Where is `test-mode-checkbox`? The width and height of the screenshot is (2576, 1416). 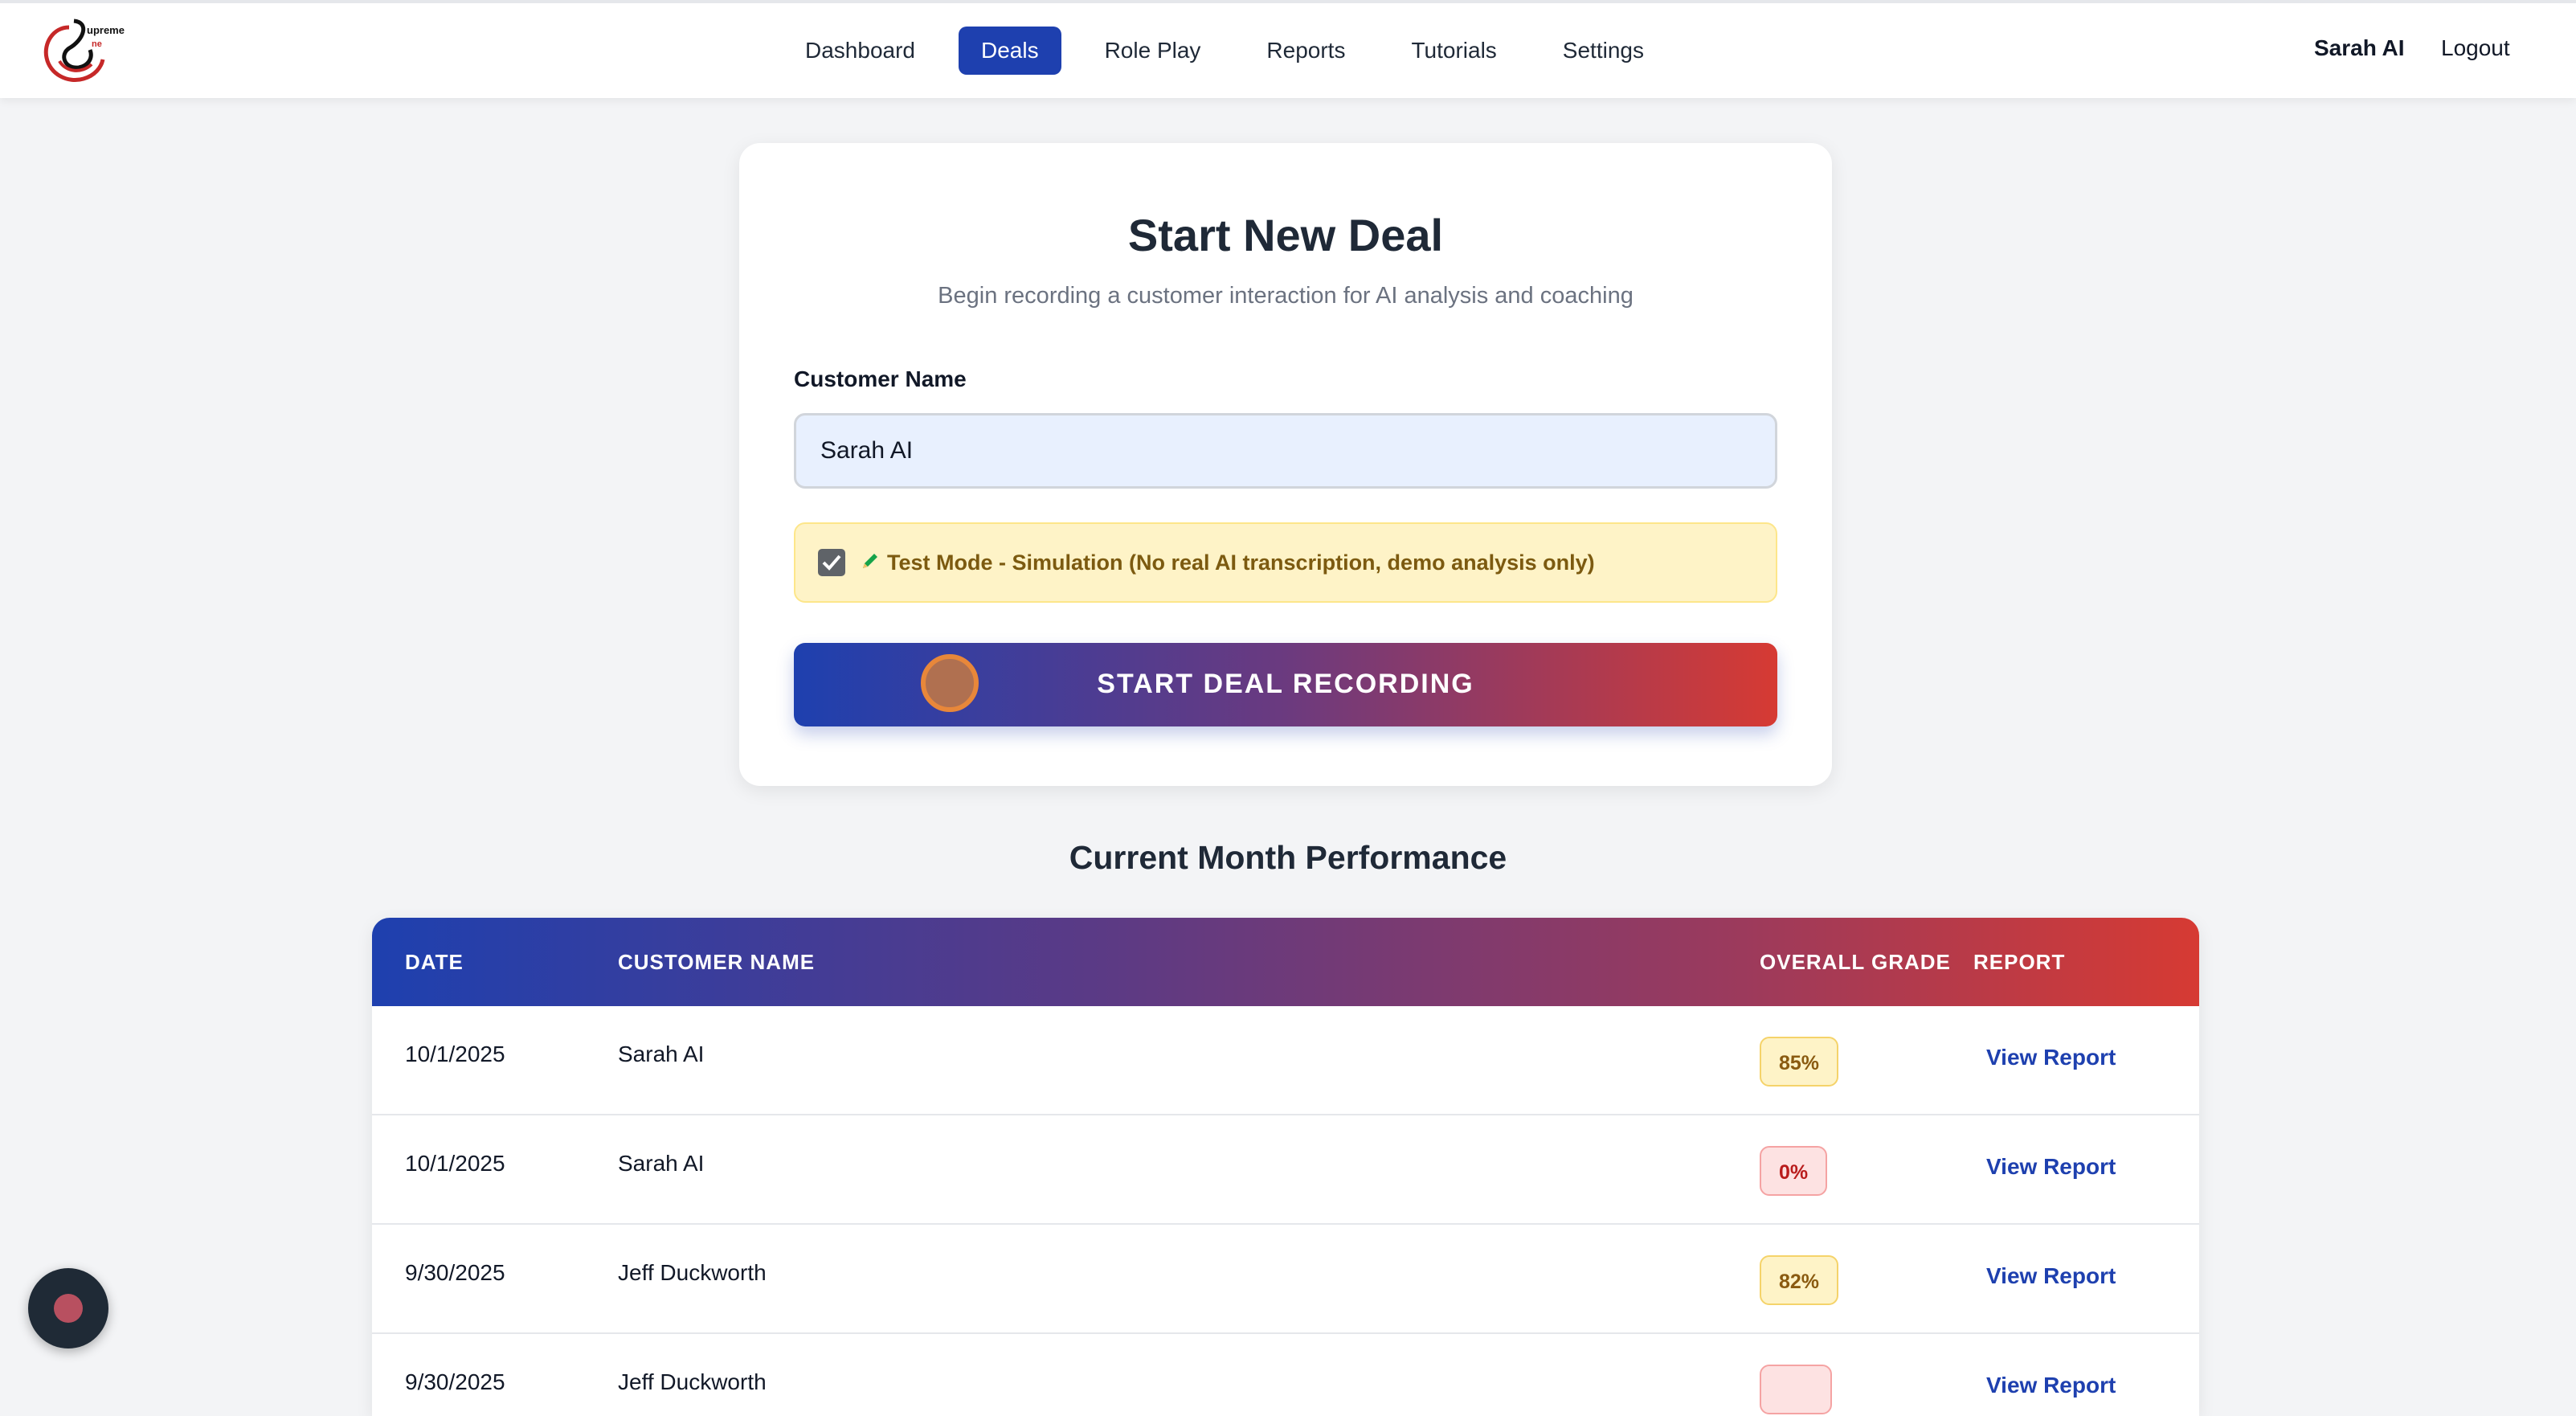
test-mode-checkbox is located at coordinates (832, 562).